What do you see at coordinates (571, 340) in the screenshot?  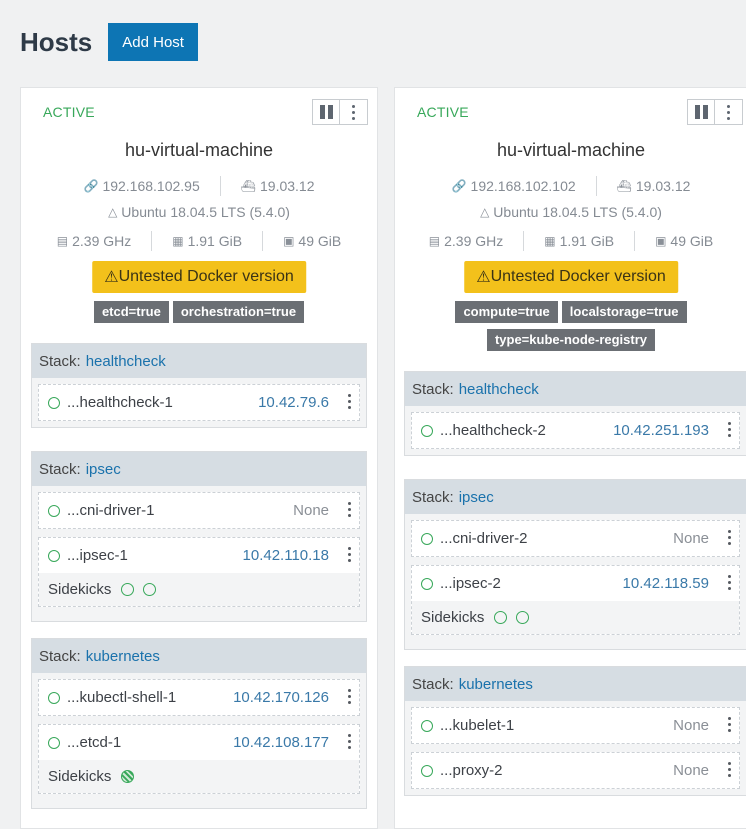 I see `host-label: type=kube-node-registry` at bounding box center [571, 340].